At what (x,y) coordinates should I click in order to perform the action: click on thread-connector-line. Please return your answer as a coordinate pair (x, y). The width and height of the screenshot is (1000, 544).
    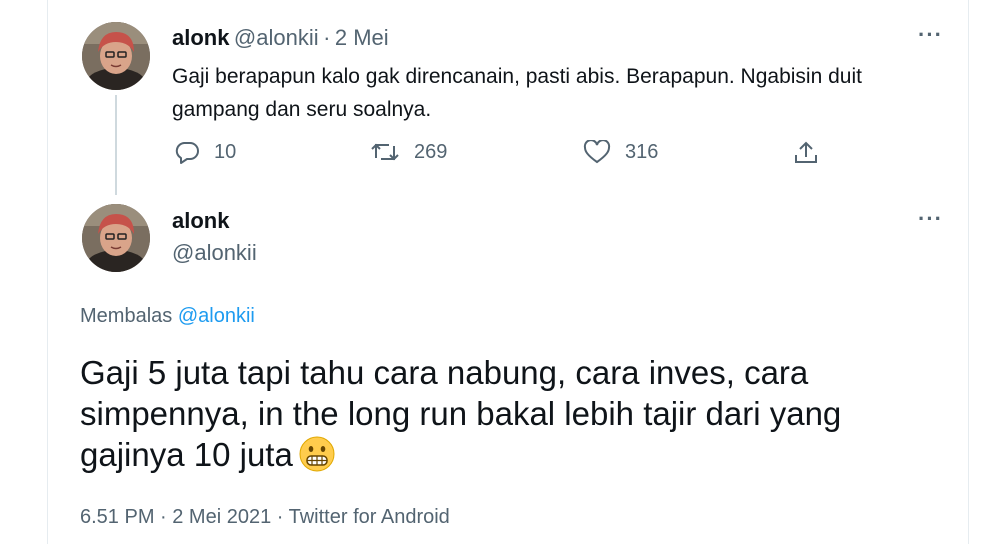
    Looking at the image, I should click on (116, 145).